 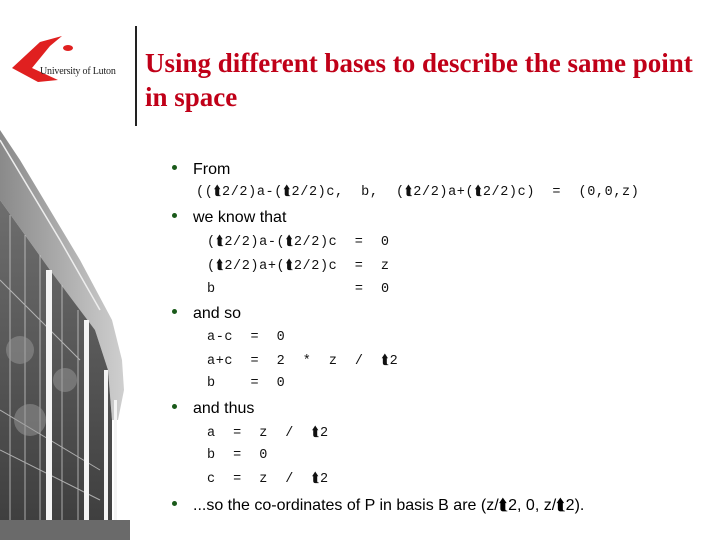 What do you see at coordinates (268, 479) in the screenshot?
I see `equation-line: c = z / ⮬2` at bounding box center [268, 479].